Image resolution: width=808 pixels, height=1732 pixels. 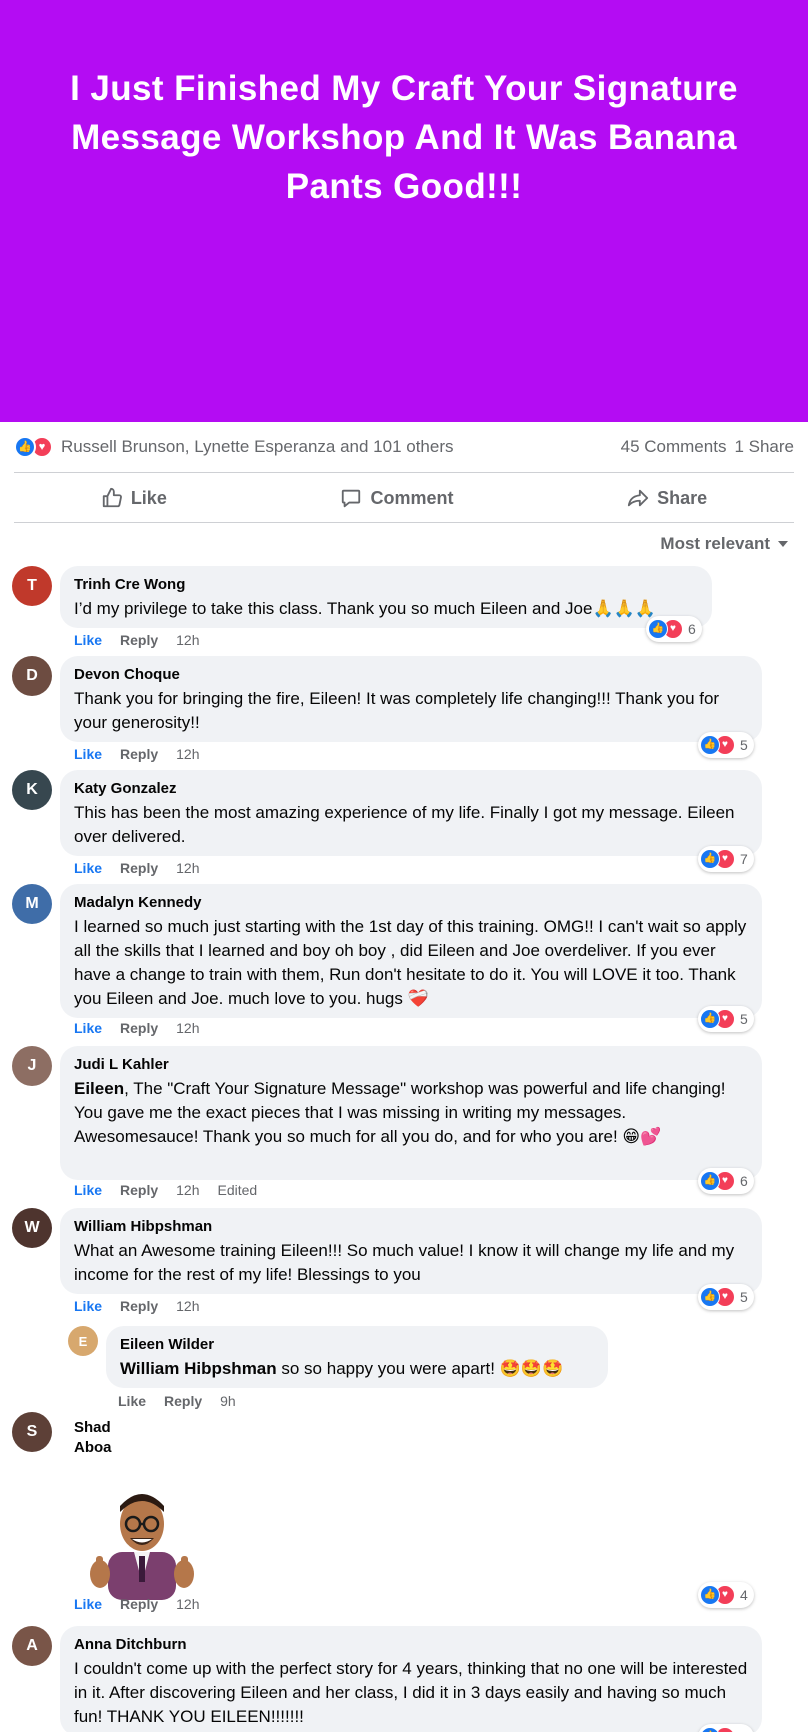 I want to click on mention: William Hibpshman, so click(x=198, y=1368).